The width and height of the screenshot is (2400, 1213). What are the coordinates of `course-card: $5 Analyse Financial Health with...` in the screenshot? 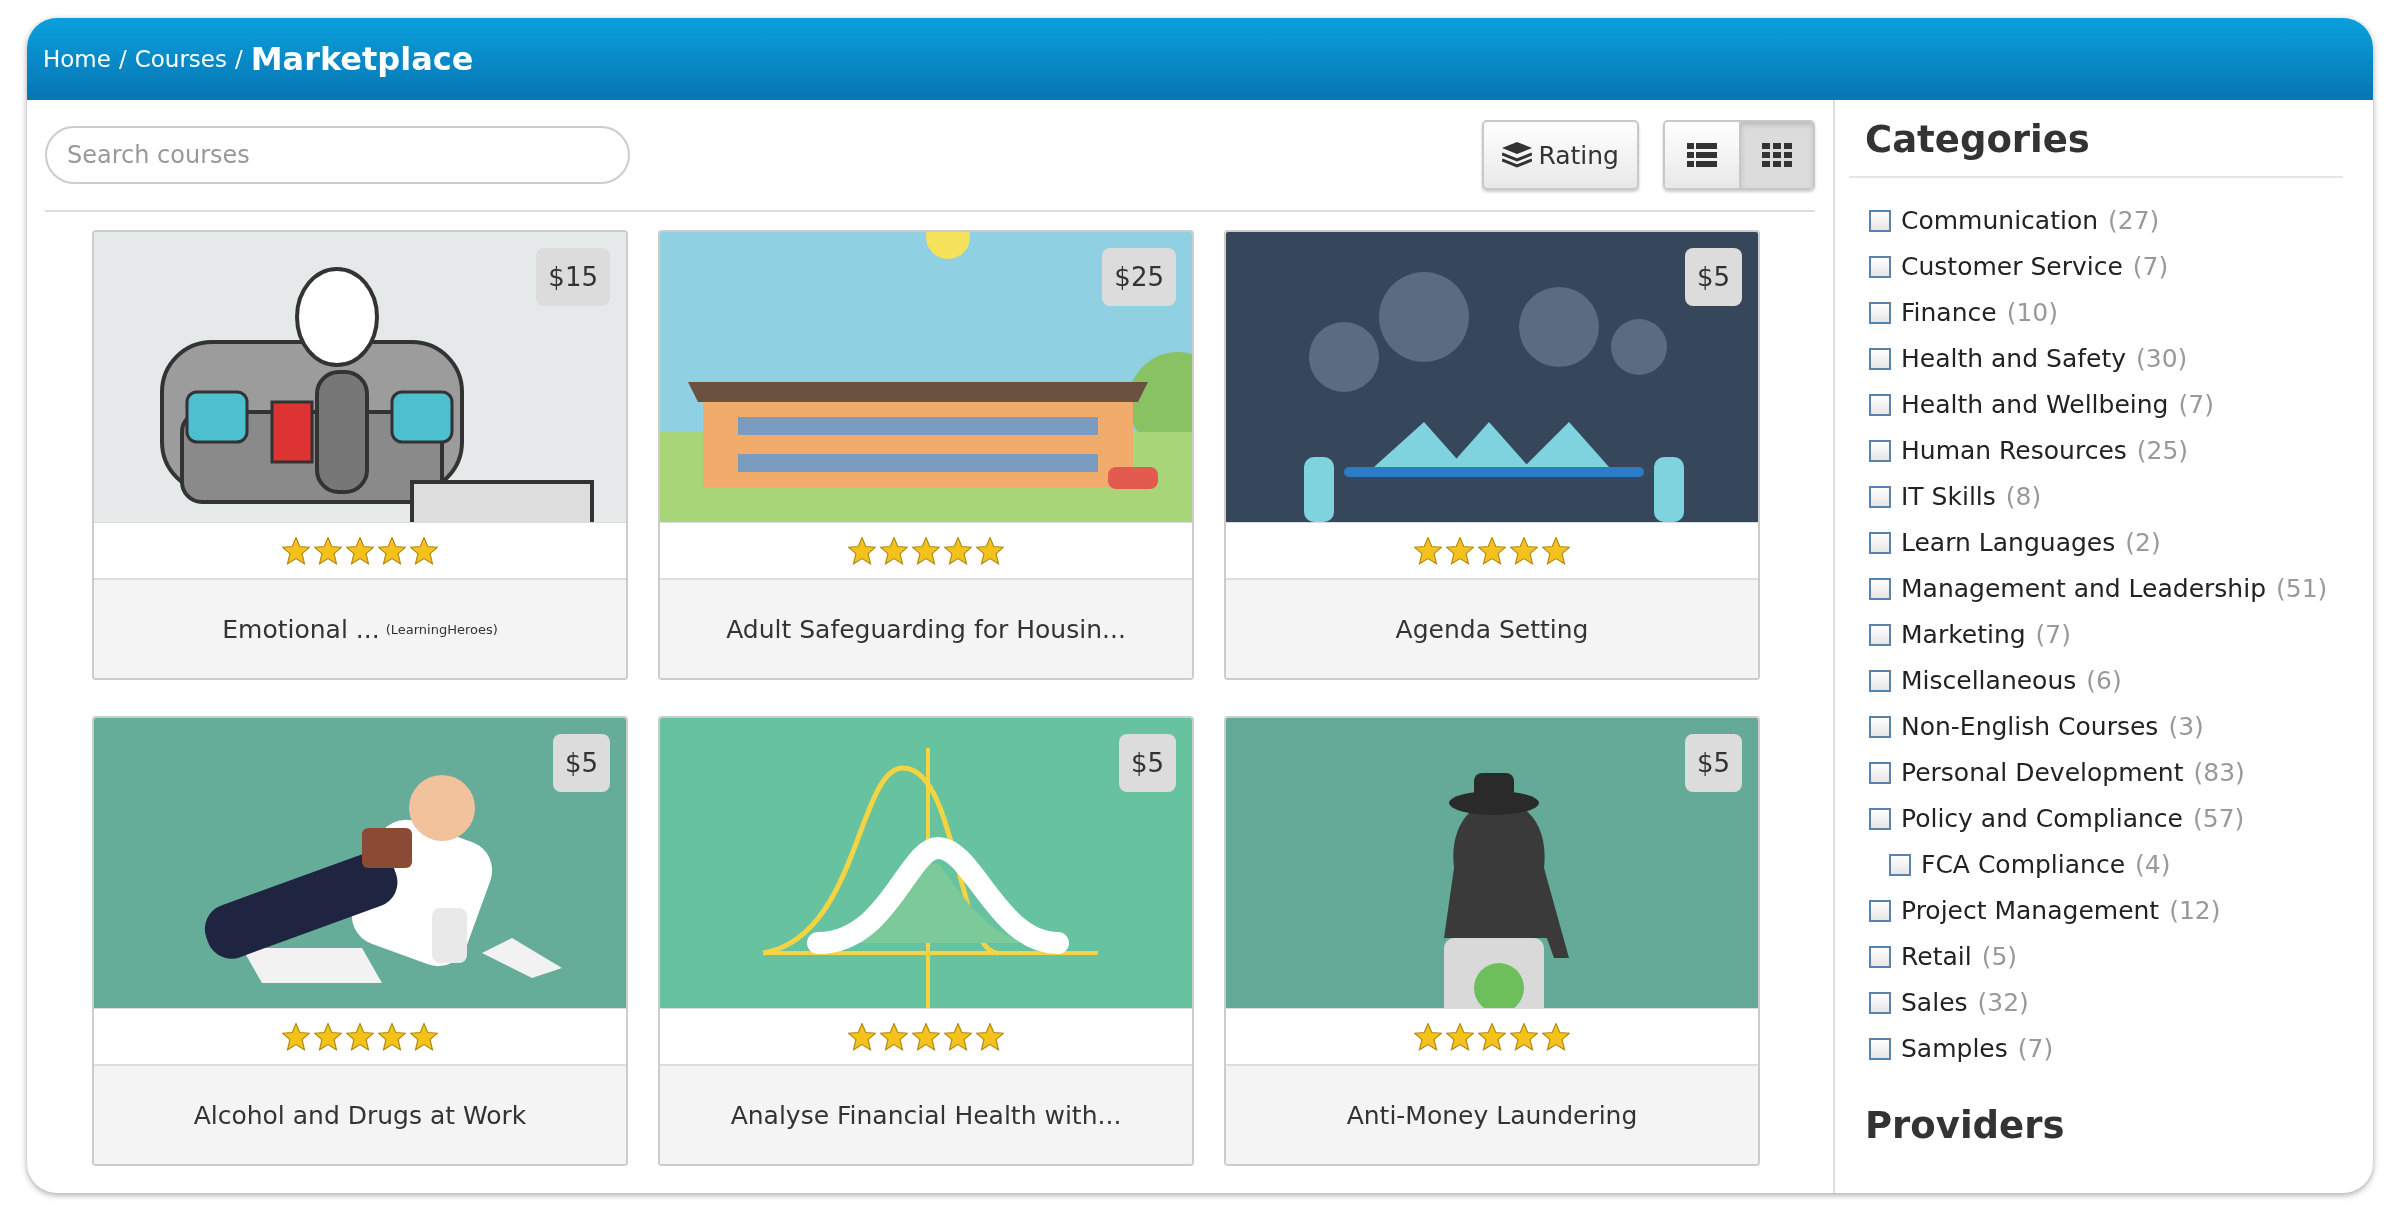 It's located at (926, 941).